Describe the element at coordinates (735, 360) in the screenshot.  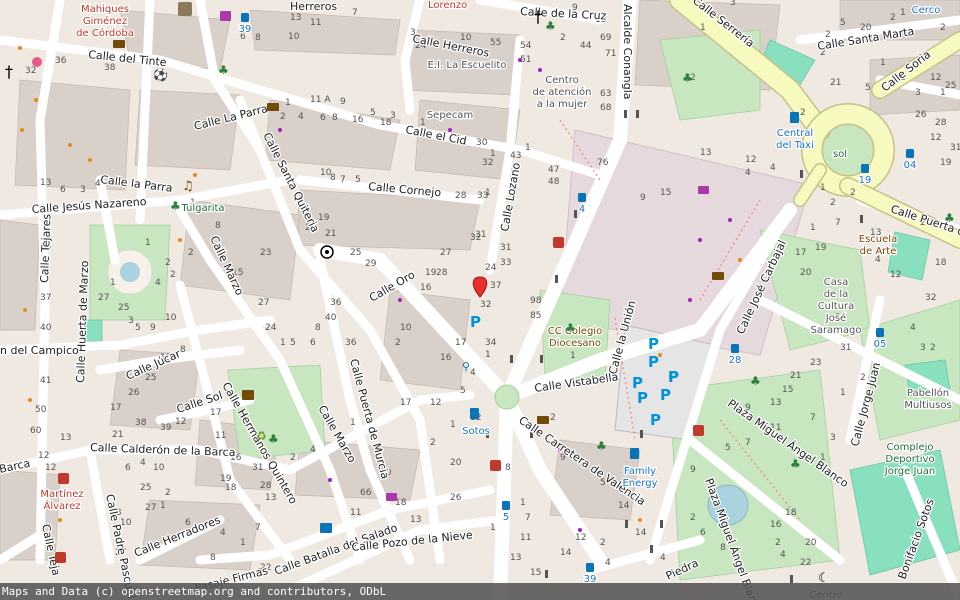
I see `bus-stop-label: 28` at that location.